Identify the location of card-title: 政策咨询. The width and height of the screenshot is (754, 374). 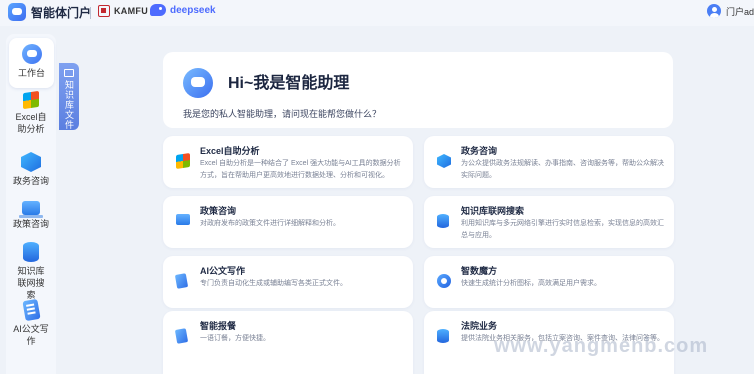
(218, 211).